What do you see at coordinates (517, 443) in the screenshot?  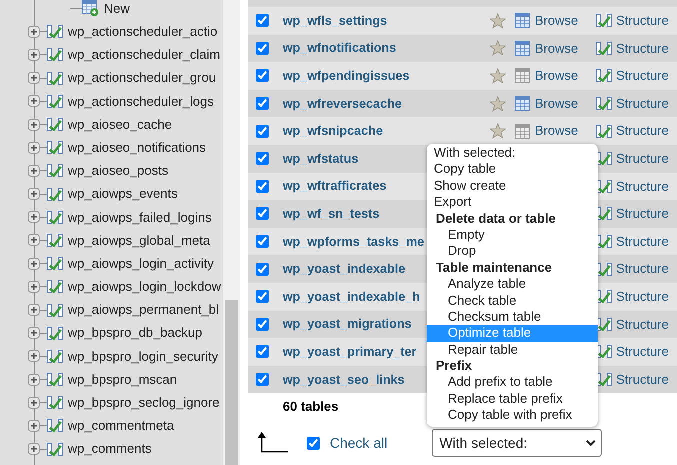 I see `with-selected-select: With selected:` at bounding box center [517, 443].